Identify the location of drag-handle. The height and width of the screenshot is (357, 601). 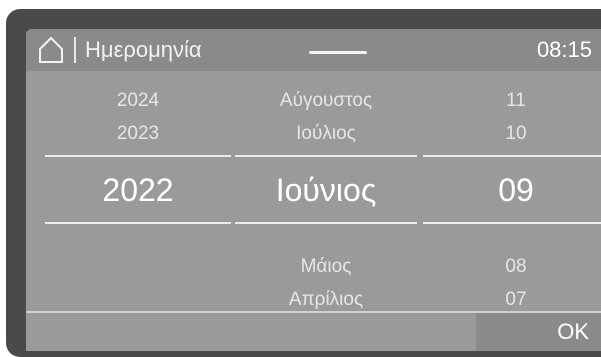
(338, 52).